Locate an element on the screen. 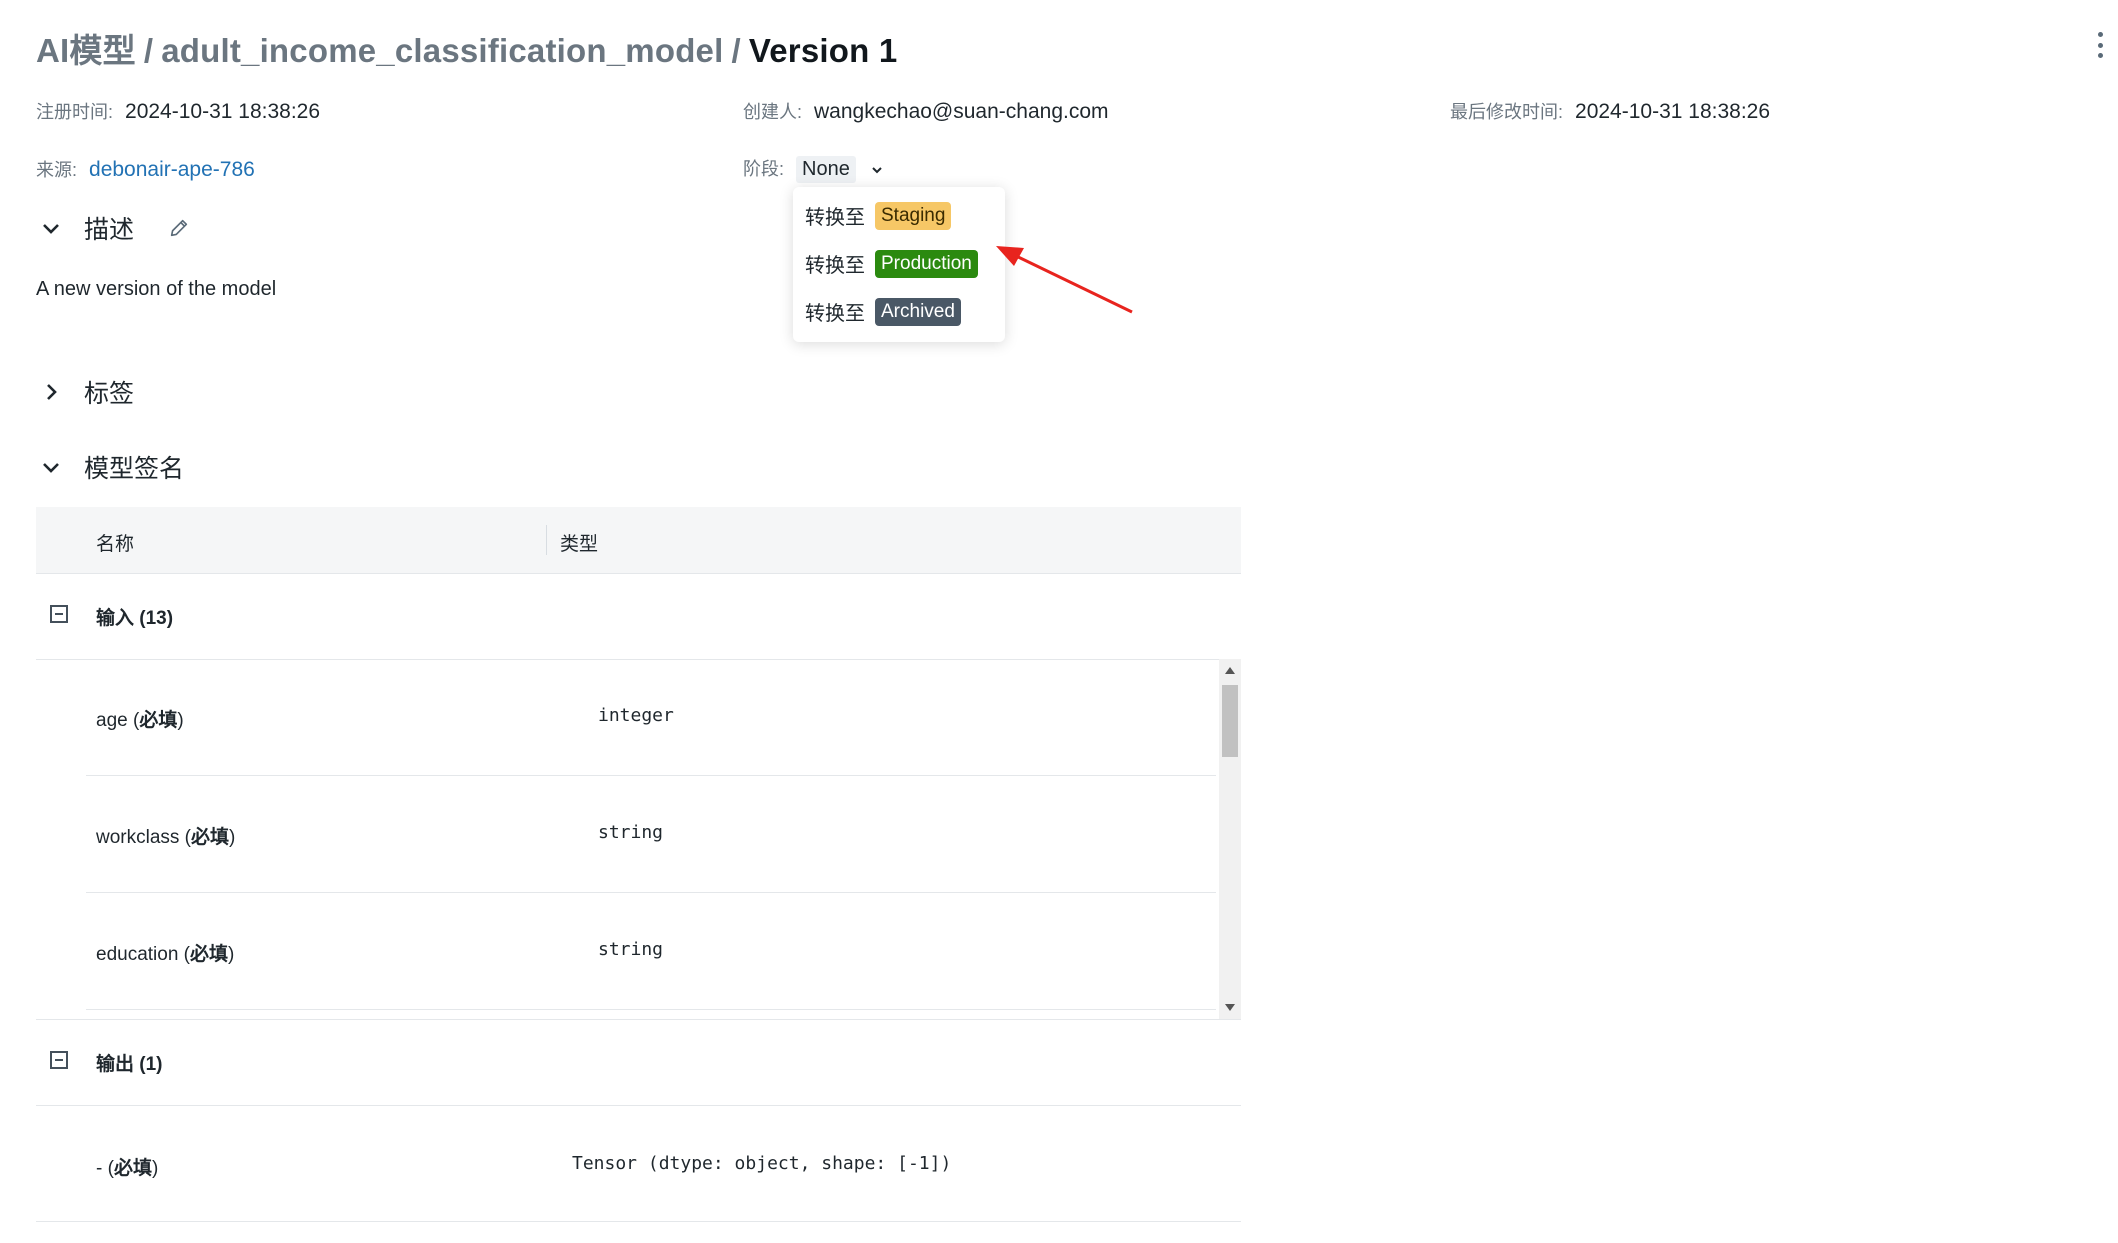  table-row: age (必填) integer is located at coordinates (651, 717).